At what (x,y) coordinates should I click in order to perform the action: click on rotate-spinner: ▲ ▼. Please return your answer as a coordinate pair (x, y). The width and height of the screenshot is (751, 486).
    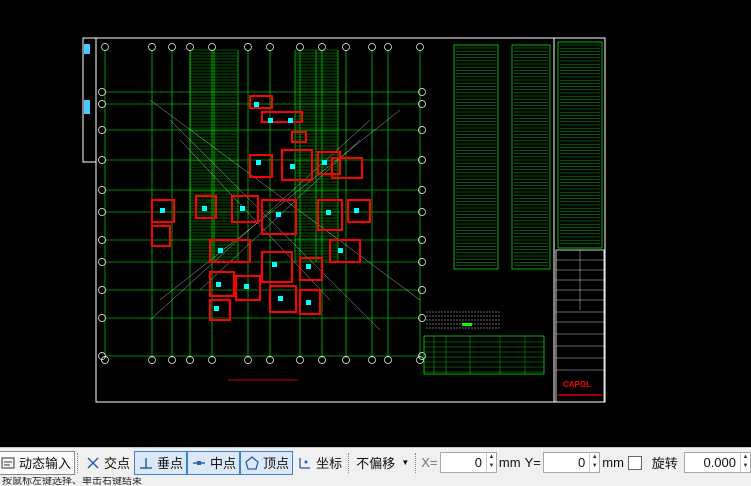
    Looking at the image, I should click on (745, 462).